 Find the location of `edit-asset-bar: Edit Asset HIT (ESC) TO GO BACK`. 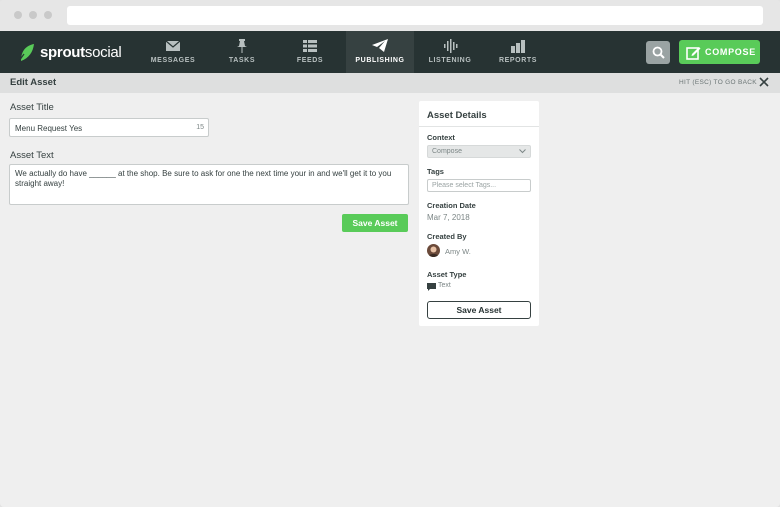

edit-asset-bar: Edit Asset HIT (ESC) TO GO BACK is located at coordinates (390, 83).